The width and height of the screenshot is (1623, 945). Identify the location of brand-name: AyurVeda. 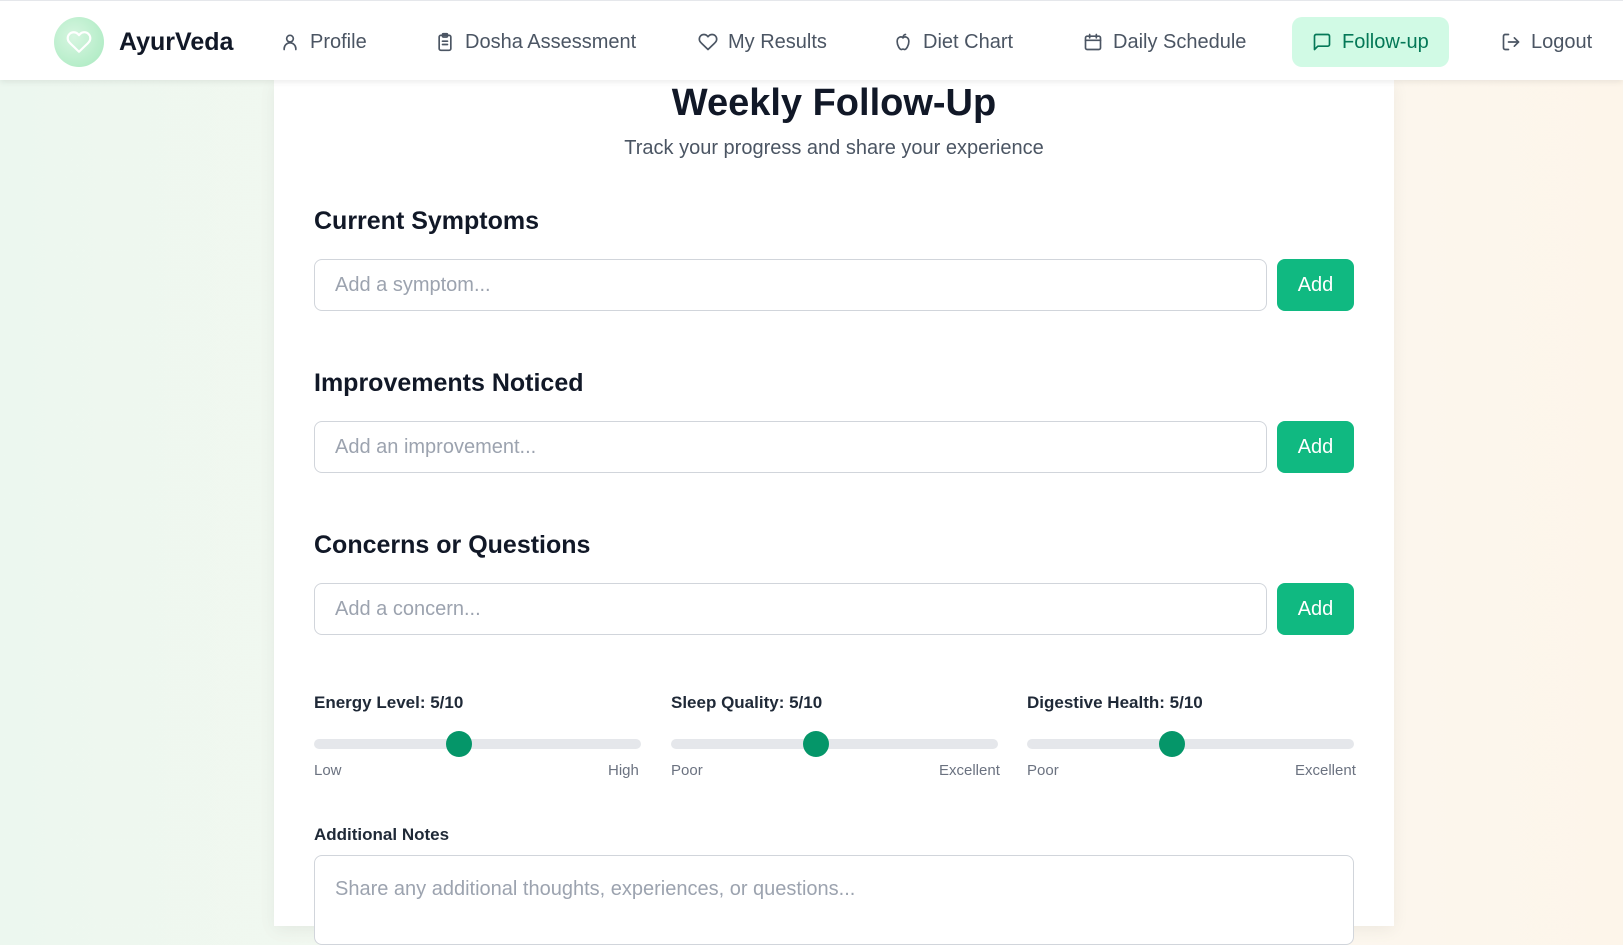
(176, 41).